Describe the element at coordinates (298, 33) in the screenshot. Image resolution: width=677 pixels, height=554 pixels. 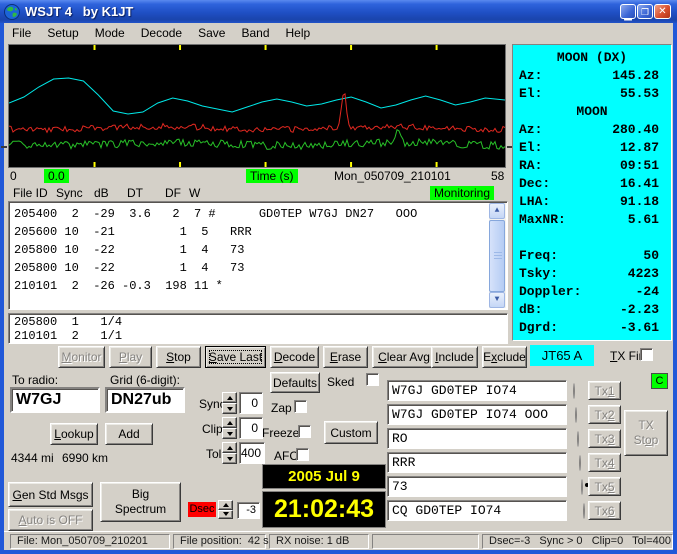
I see `menu-item-help: Help` at that location.